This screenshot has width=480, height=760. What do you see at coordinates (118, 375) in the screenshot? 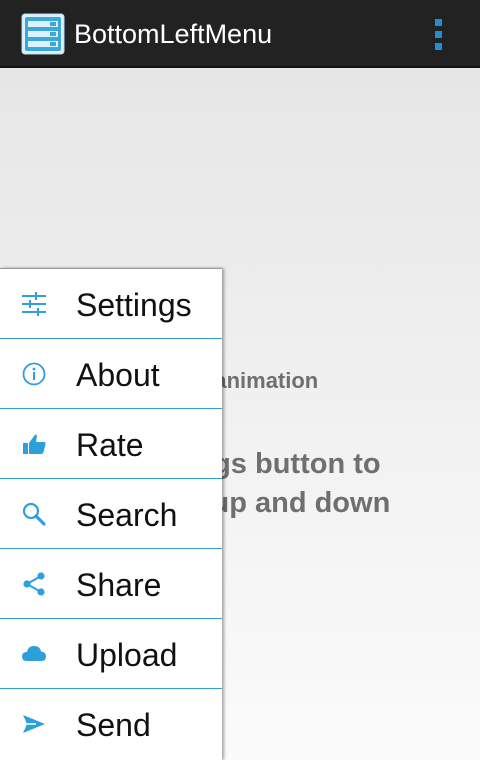
I see `menu-item-label: About` at bounding box center [118, 375].